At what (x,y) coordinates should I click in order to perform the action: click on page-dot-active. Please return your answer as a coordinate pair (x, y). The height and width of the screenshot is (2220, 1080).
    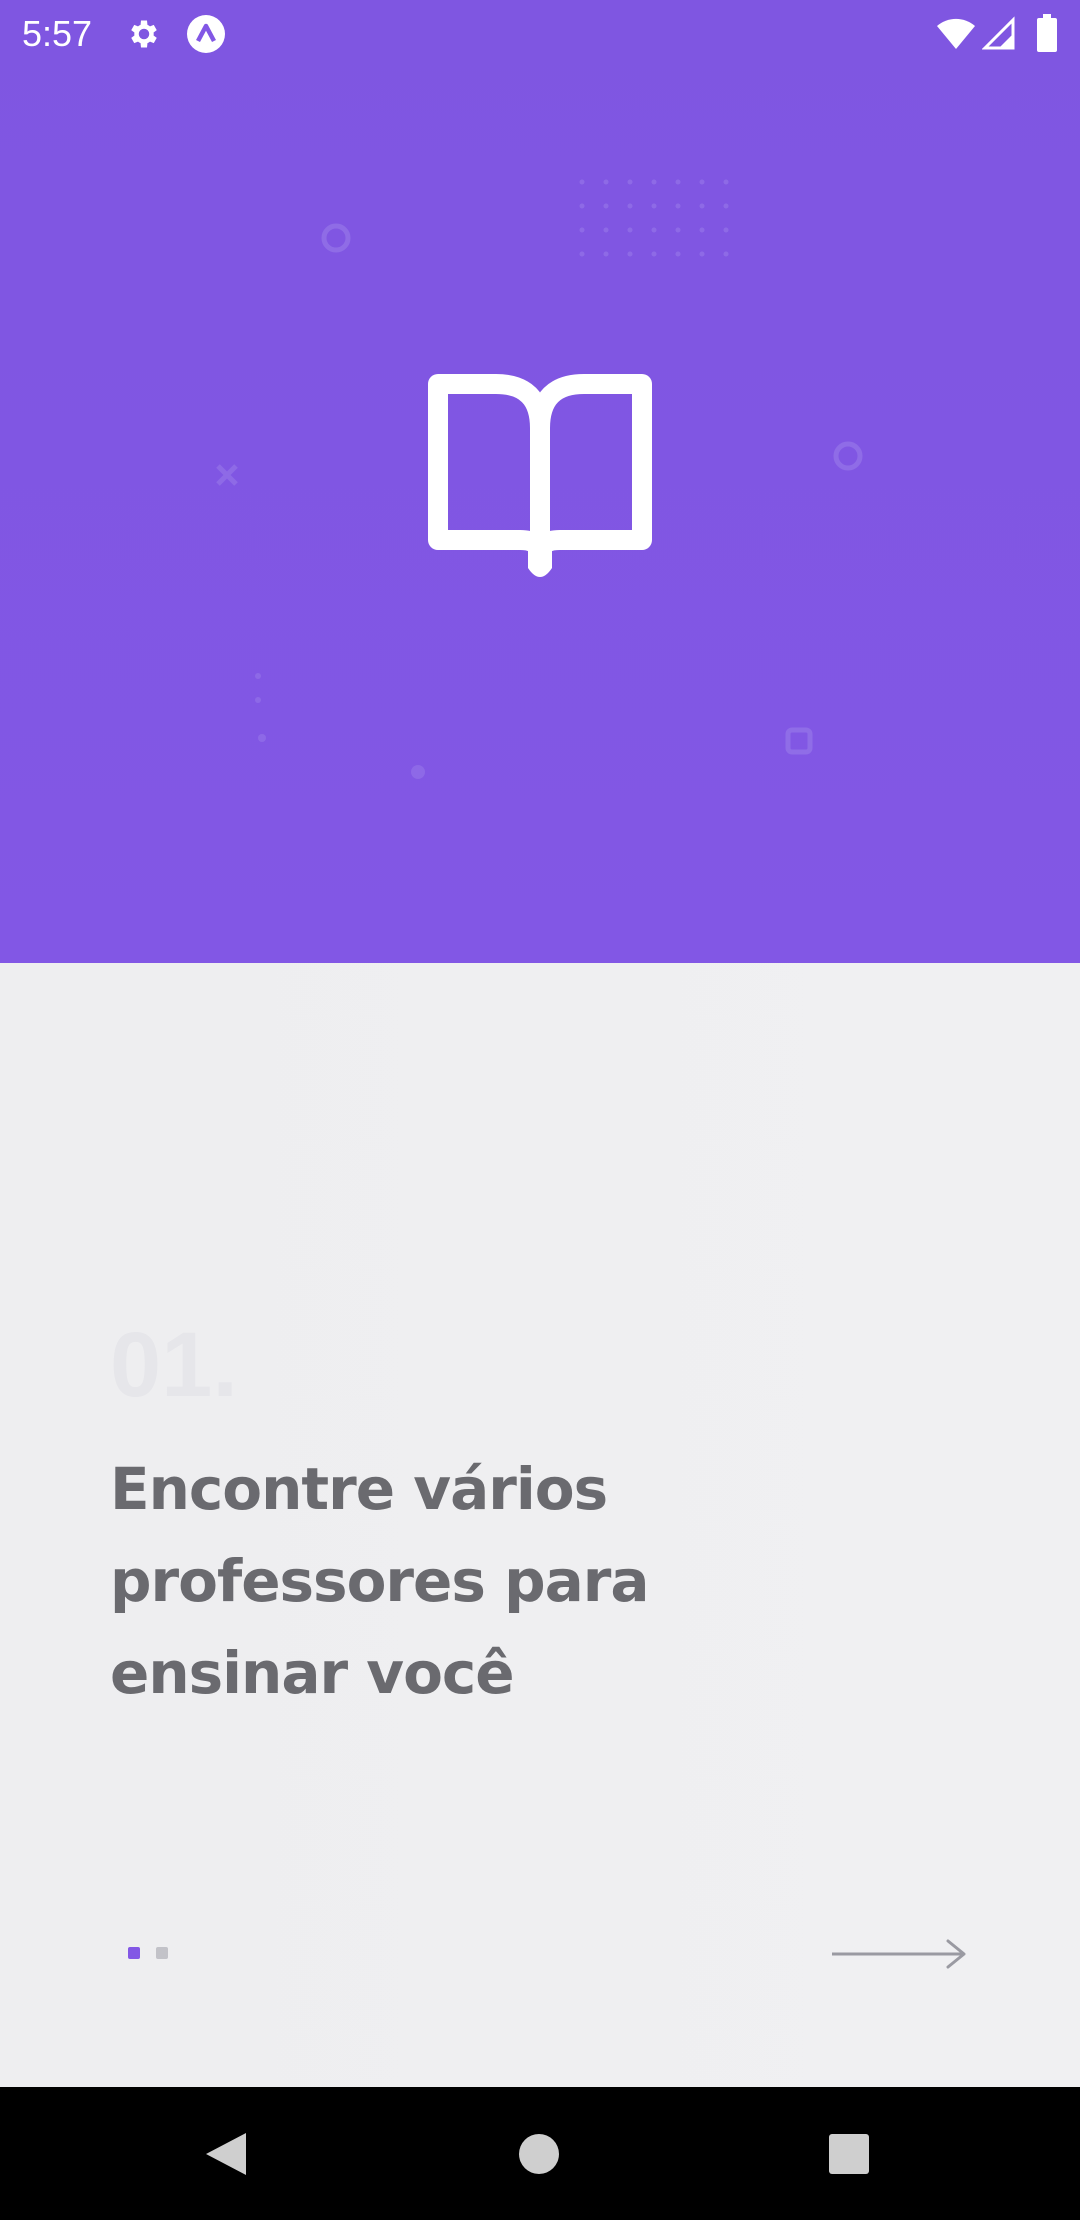
    Looking at the image, I should click on (134, 1953).